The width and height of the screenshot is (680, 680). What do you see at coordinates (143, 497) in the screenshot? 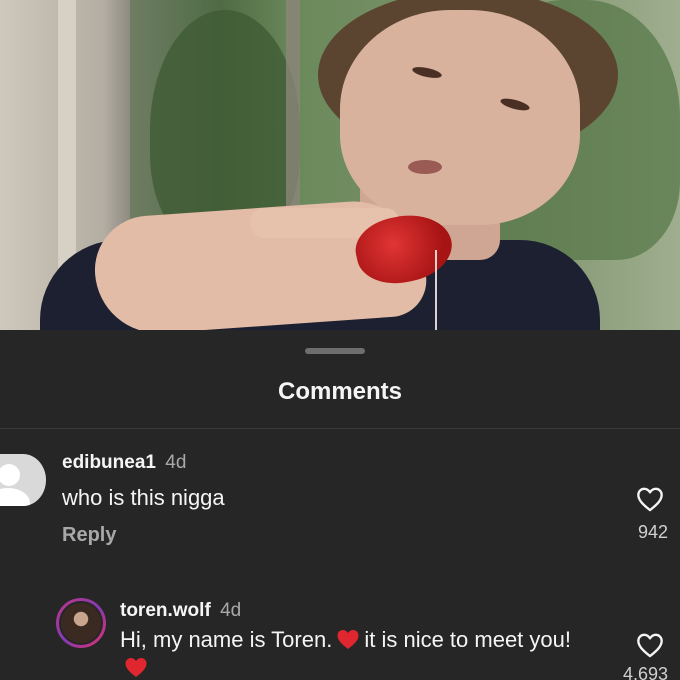
I see `comment-text: who is this nigga` at bounding box center [143, 497].